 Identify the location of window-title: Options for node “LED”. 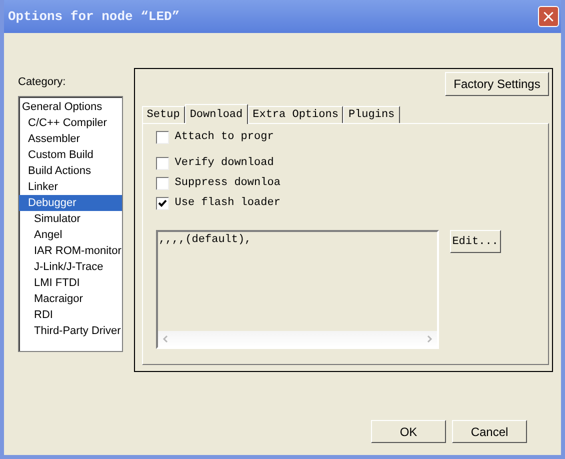
(94, 16).